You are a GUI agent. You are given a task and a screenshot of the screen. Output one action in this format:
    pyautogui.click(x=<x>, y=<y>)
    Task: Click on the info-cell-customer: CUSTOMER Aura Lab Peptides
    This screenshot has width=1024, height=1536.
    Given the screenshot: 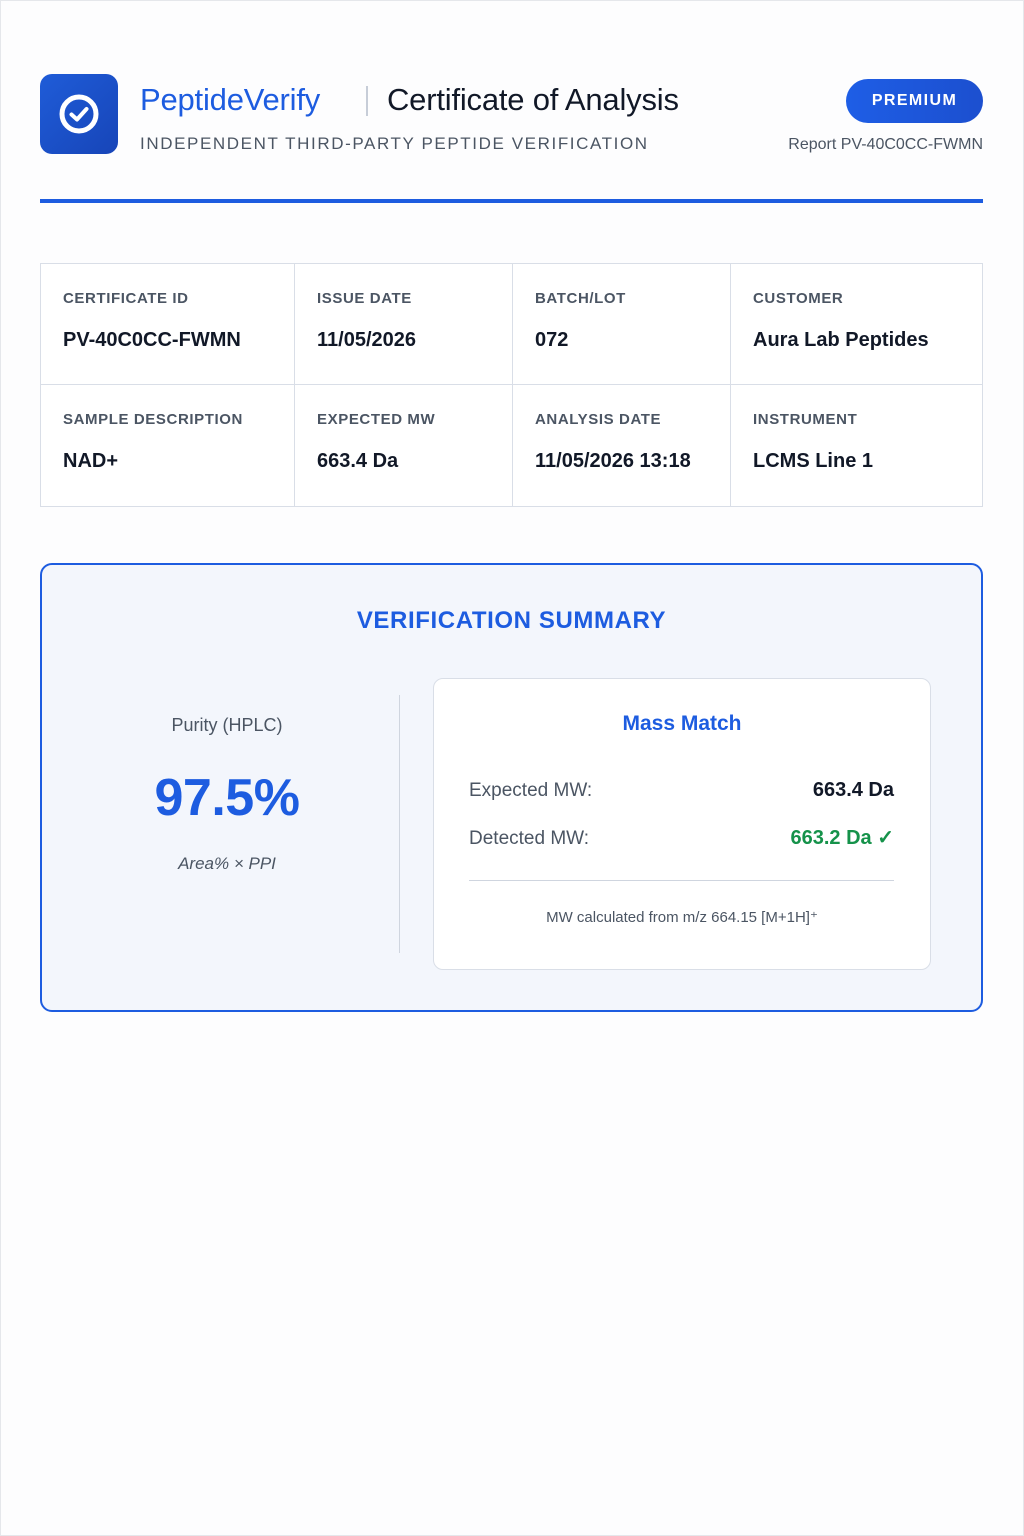 What is the action you would take?
    pyautogui.click(x=856, y=324)
    